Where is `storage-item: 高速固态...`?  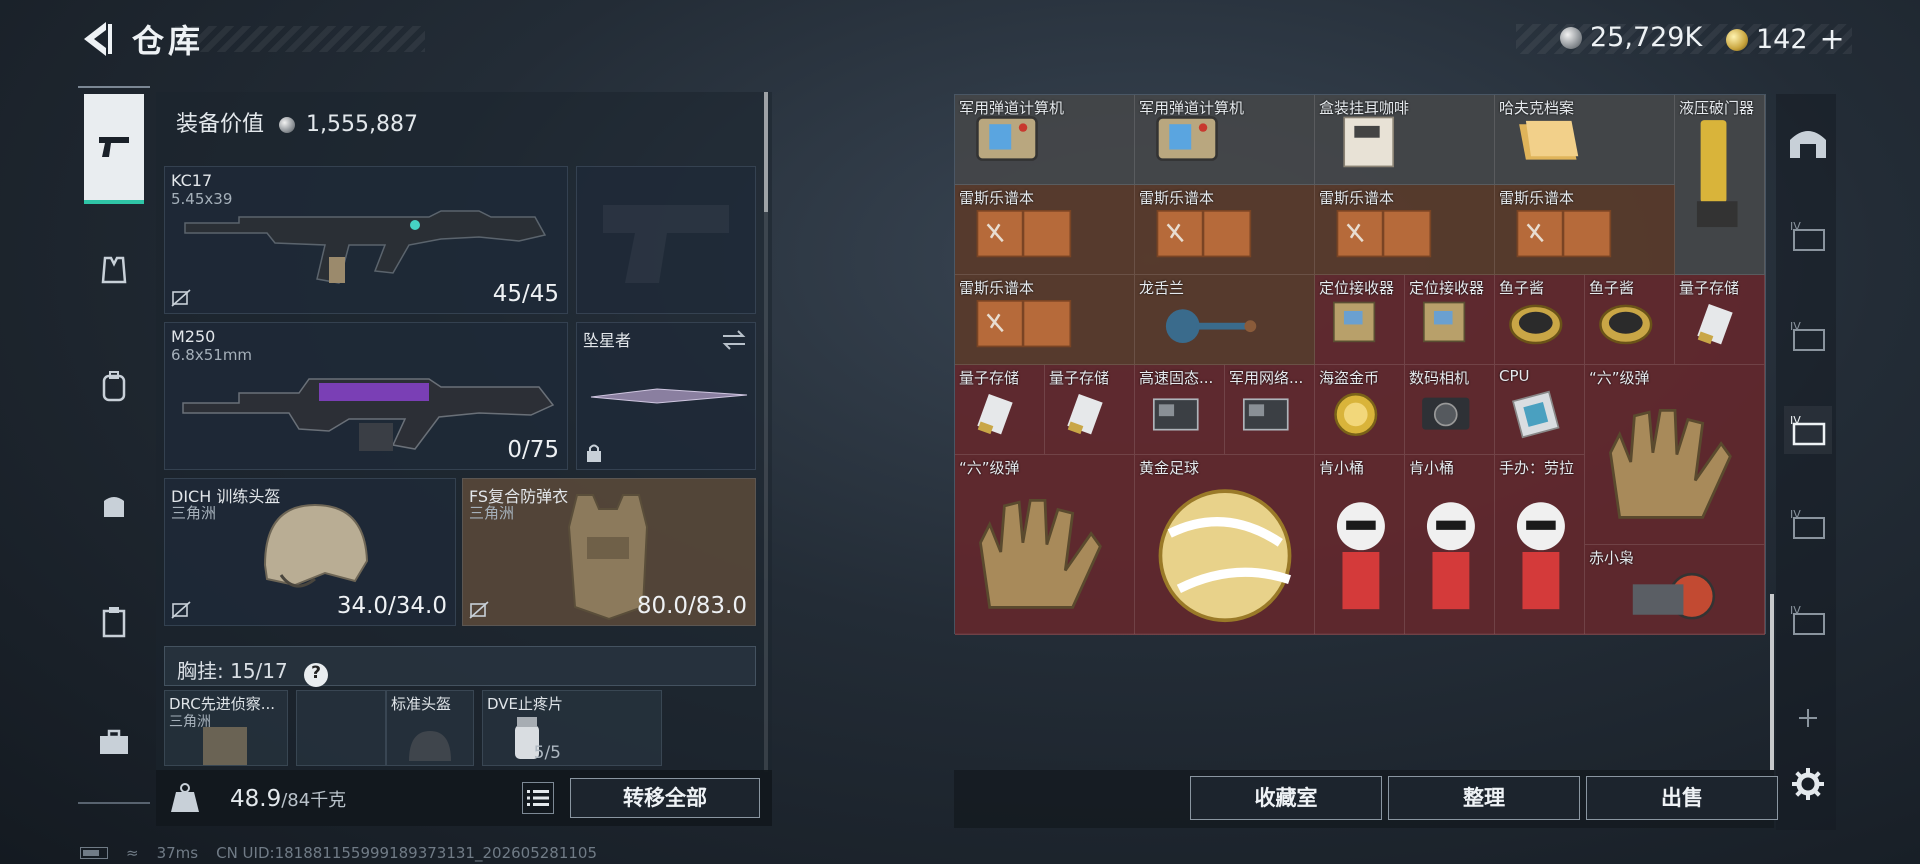
storage-item: 高速固态... is located at coordinates (1180, 410).